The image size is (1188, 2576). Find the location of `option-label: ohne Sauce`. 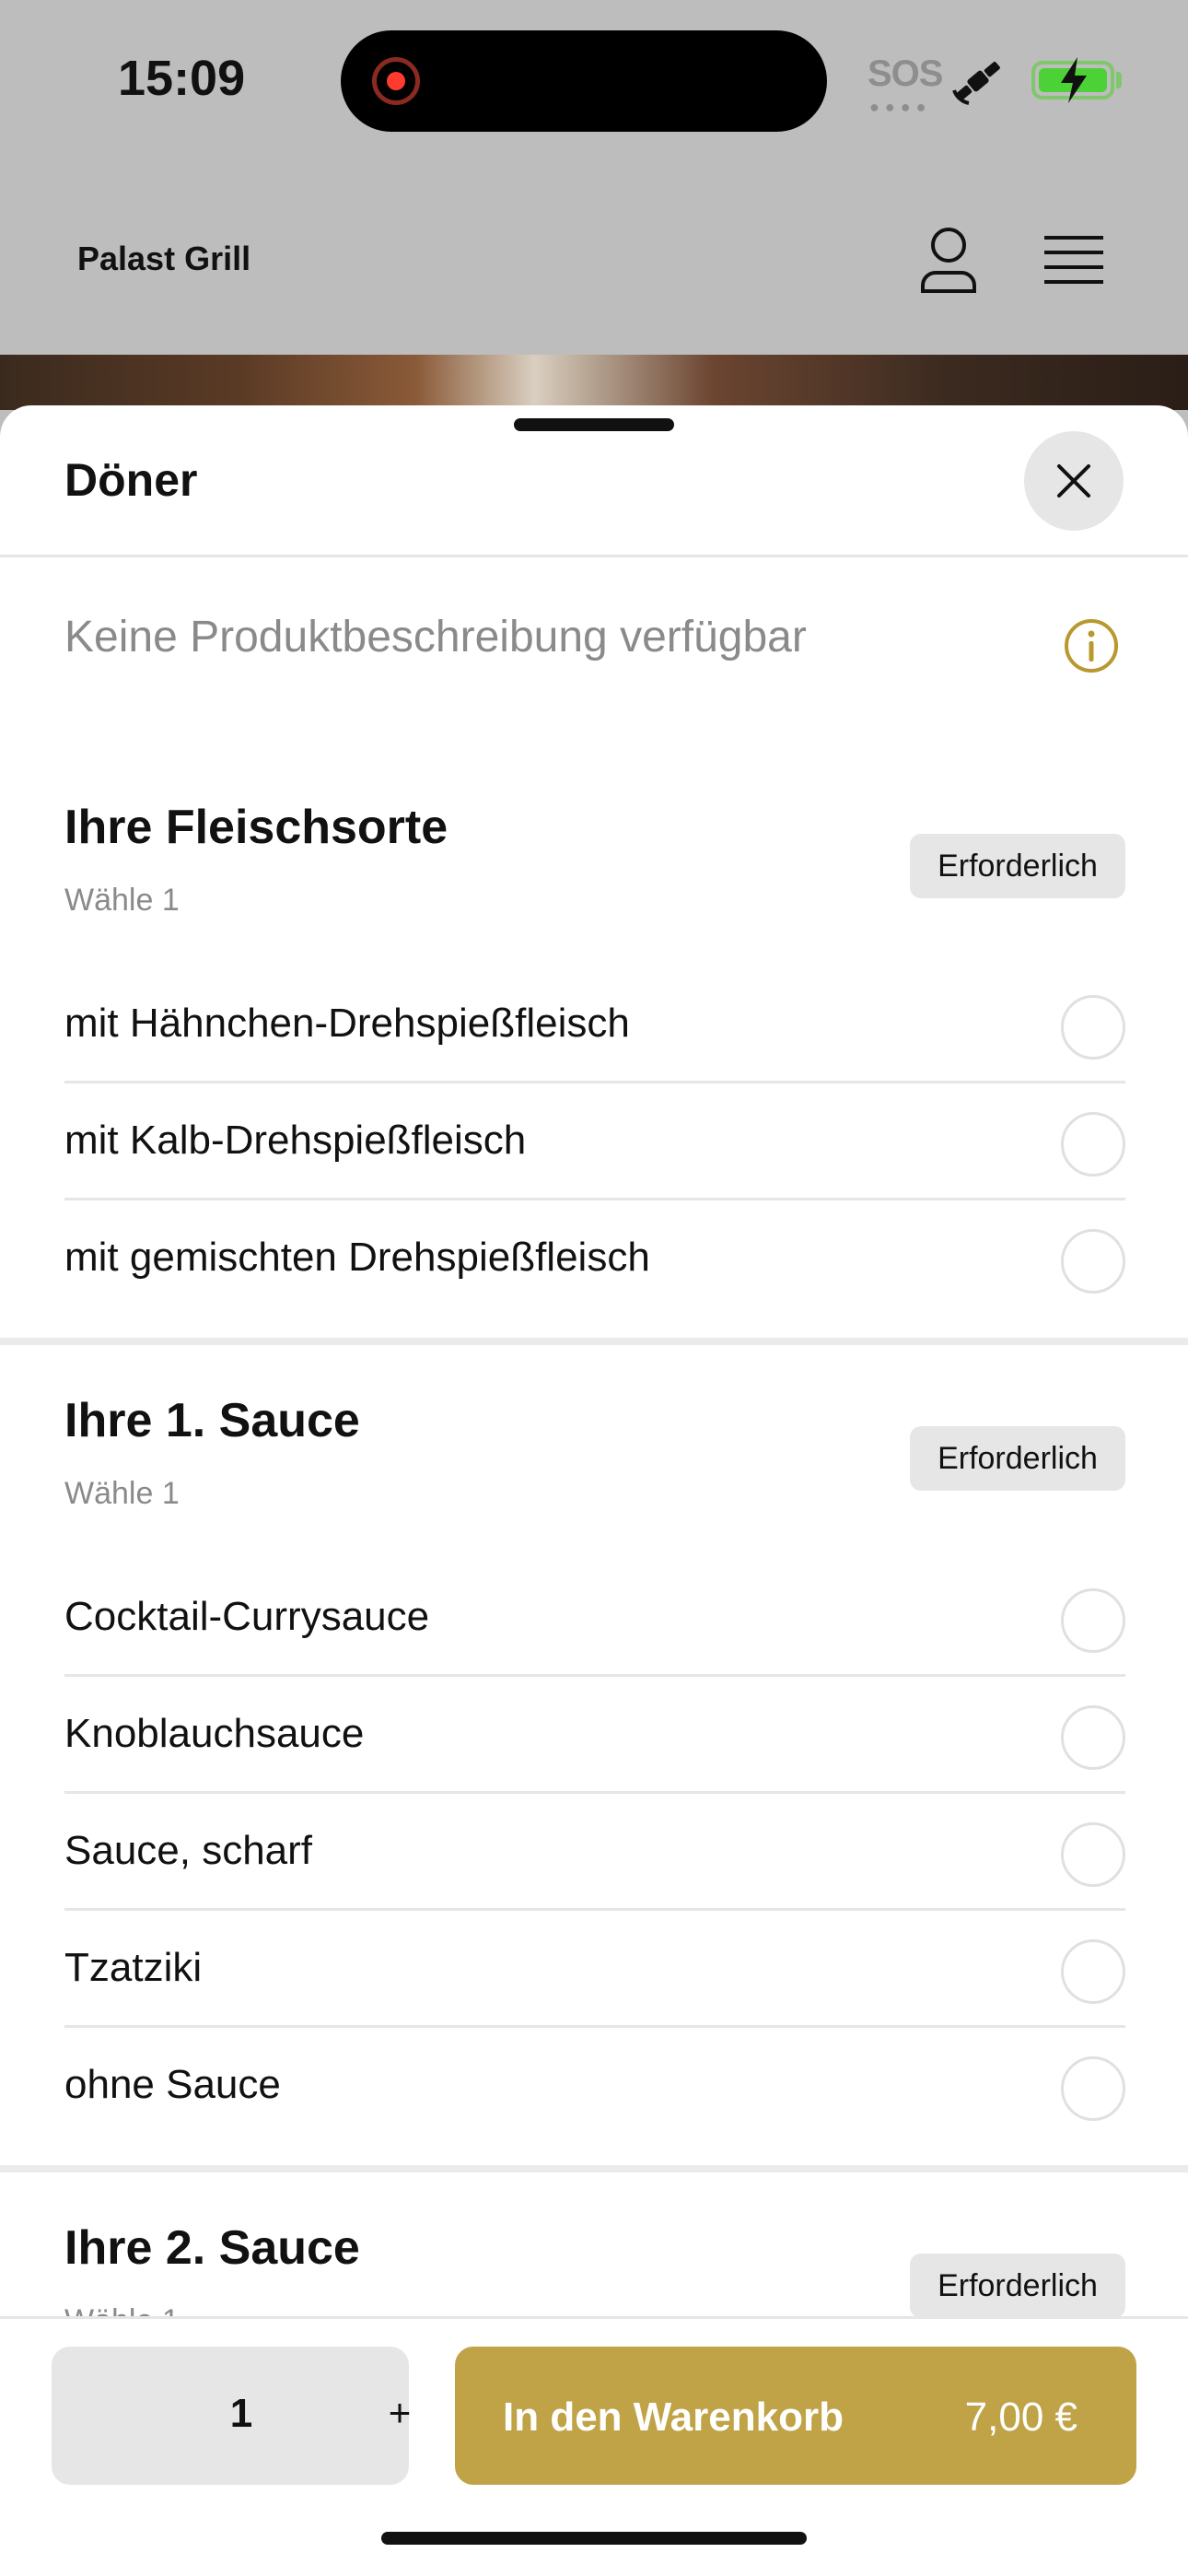

option-label: ohne Sauce is located at coordinates (172, 2084).